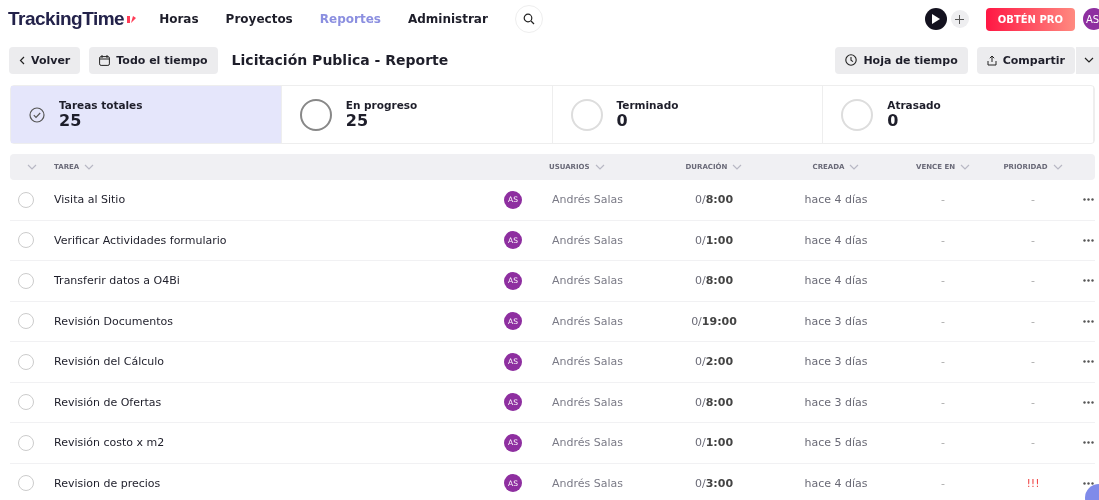  Describe the element at coordinates (259, 19) in the screenshot. I see `nav-link: Proyectos` at that location.